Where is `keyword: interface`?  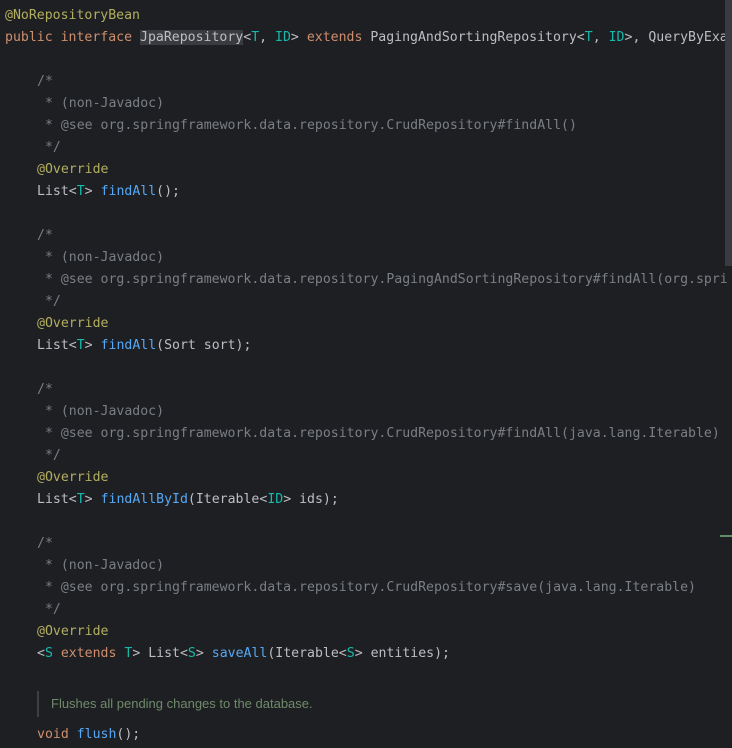
keyword: interface is located at coordinates (96, 37).